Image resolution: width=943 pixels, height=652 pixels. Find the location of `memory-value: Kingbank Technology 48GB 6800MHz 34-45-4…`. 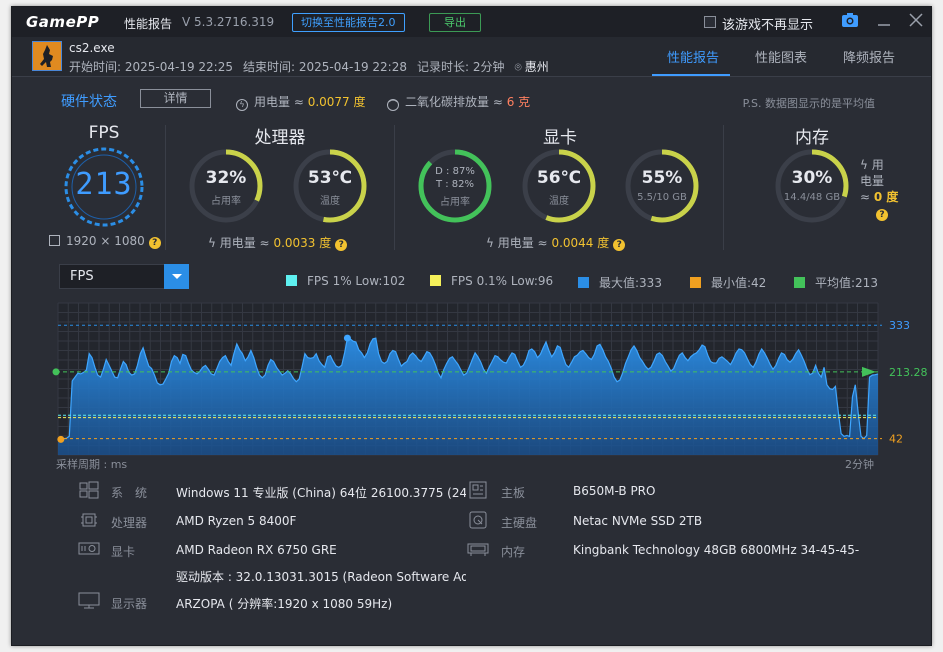

memory-value: Kingbank Technology 48GB 6800MHz 34-45-4… is located at coordinates (716, 550).